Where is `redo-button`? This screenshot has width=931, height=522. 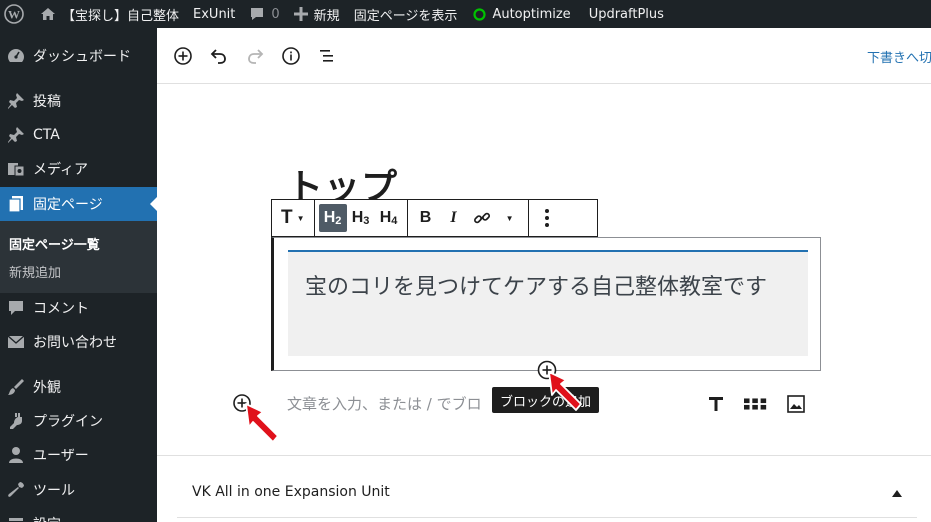 redo-button is located at coordinates (255, 56).